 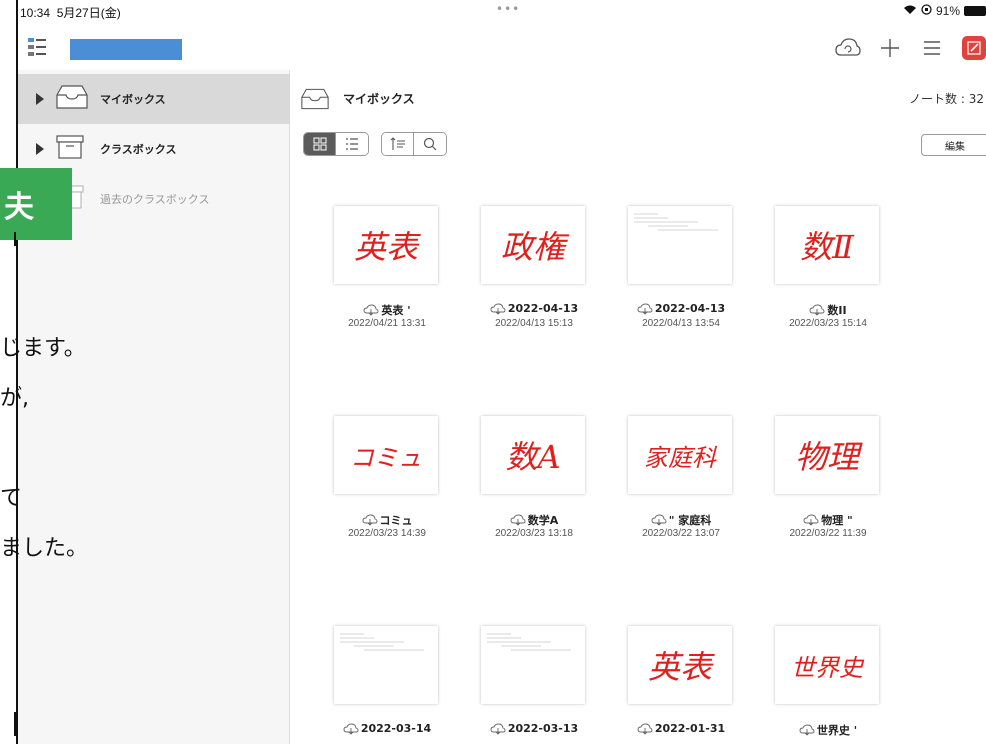 I want to click on note-title-text: コミュ, so click(x=396, y=520).